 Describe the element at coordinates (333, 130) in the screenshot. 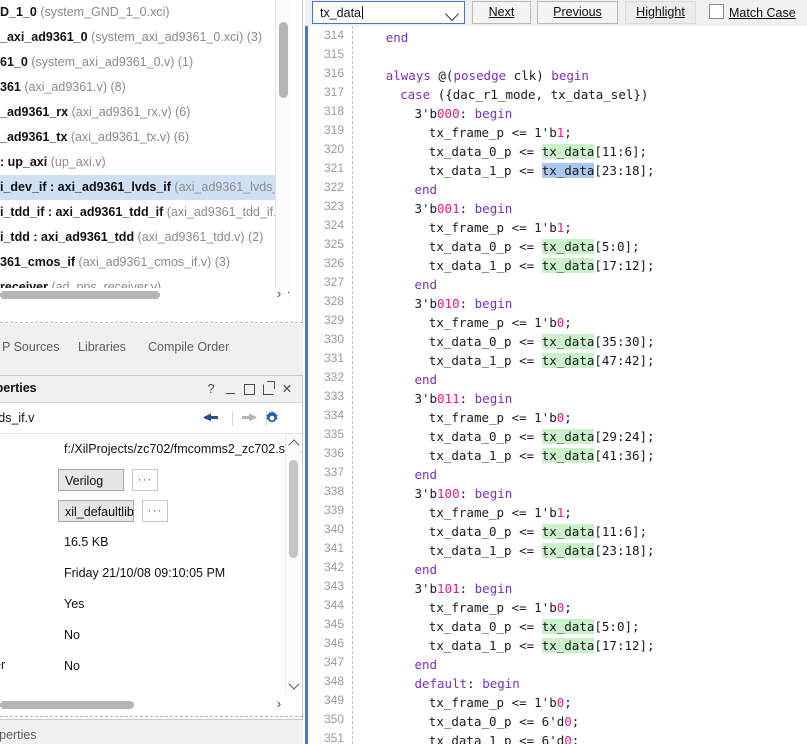

I see `line-number: 319` at that location.